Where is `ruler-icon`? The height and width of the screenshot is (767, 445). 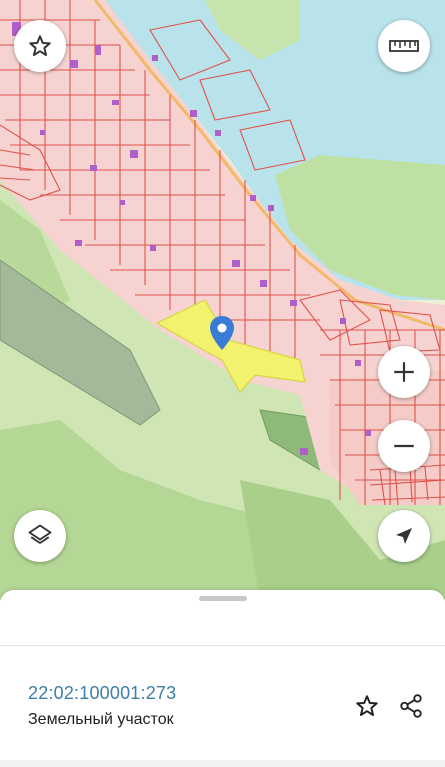 ruler-icon is located at coordinates (404, 46).